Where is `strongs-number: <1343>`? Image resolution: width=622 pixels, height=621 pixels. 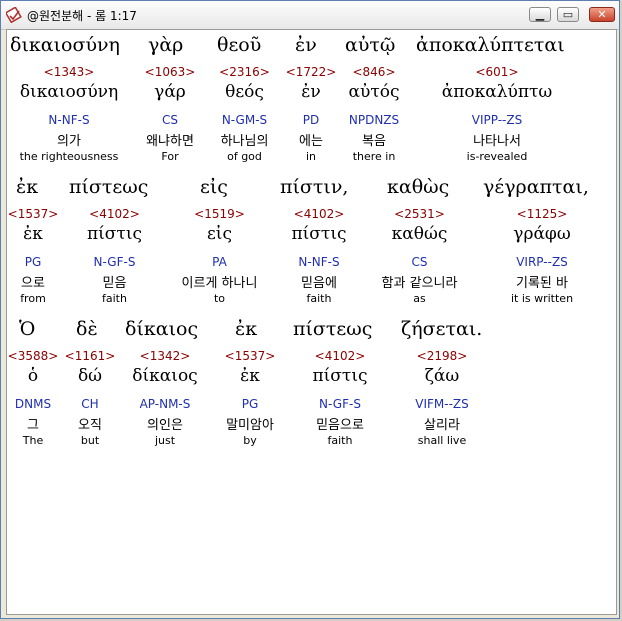
strongs-number: <1343> is located at coordinates (69, 72).